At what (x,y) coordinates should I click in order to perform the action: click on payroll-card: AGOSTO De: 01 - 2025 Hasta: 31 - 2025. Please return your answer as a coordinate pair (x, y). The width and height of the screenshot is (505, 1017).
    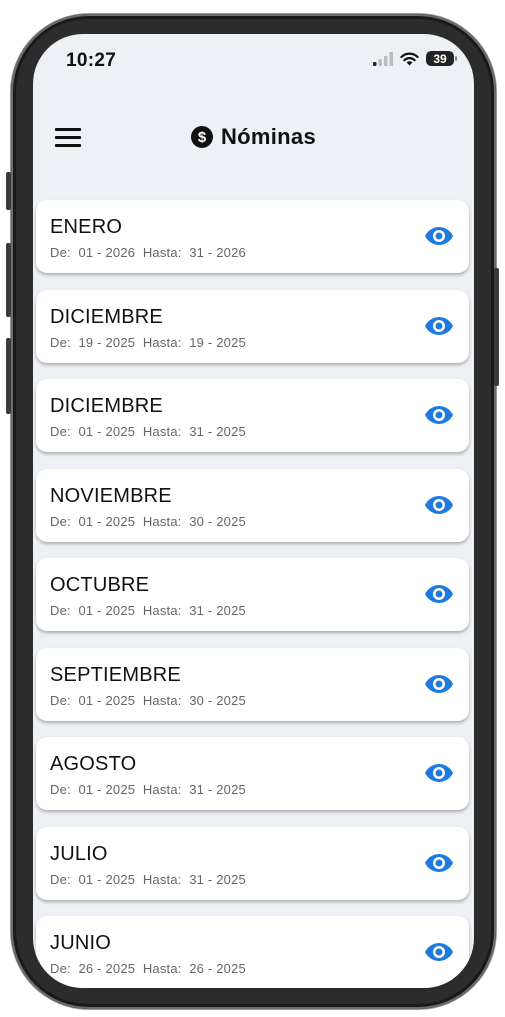
    Looking at the image, I should click on (252, 773).